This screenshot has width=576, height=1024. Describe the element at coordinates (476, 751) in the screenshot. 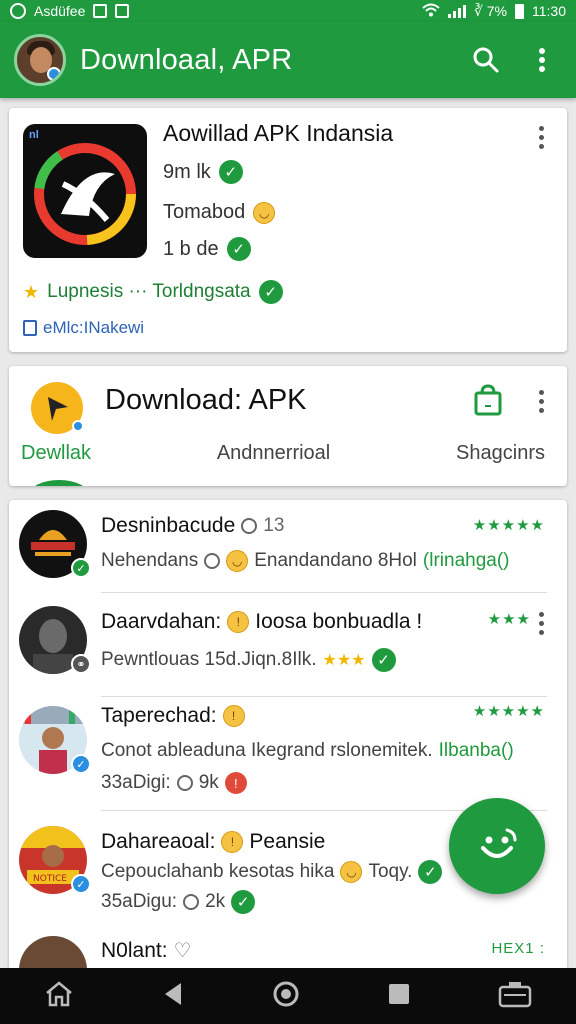

I see `list-item-link: Ilbanba()` at that location.